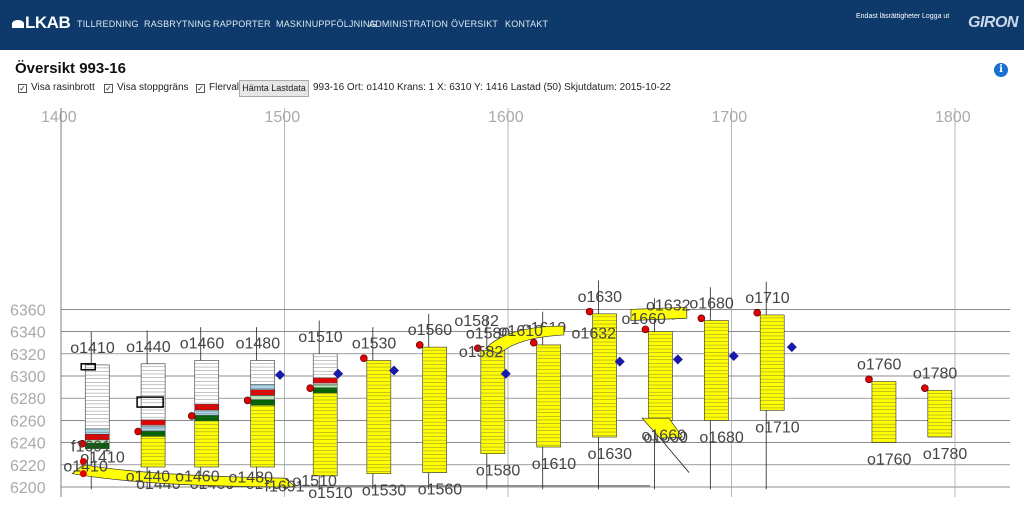 This screenshot has width=1024, height=512. Describe the element at coordinates (148, 476) in the screenshot. I see `drift-label: o1440` at that location.